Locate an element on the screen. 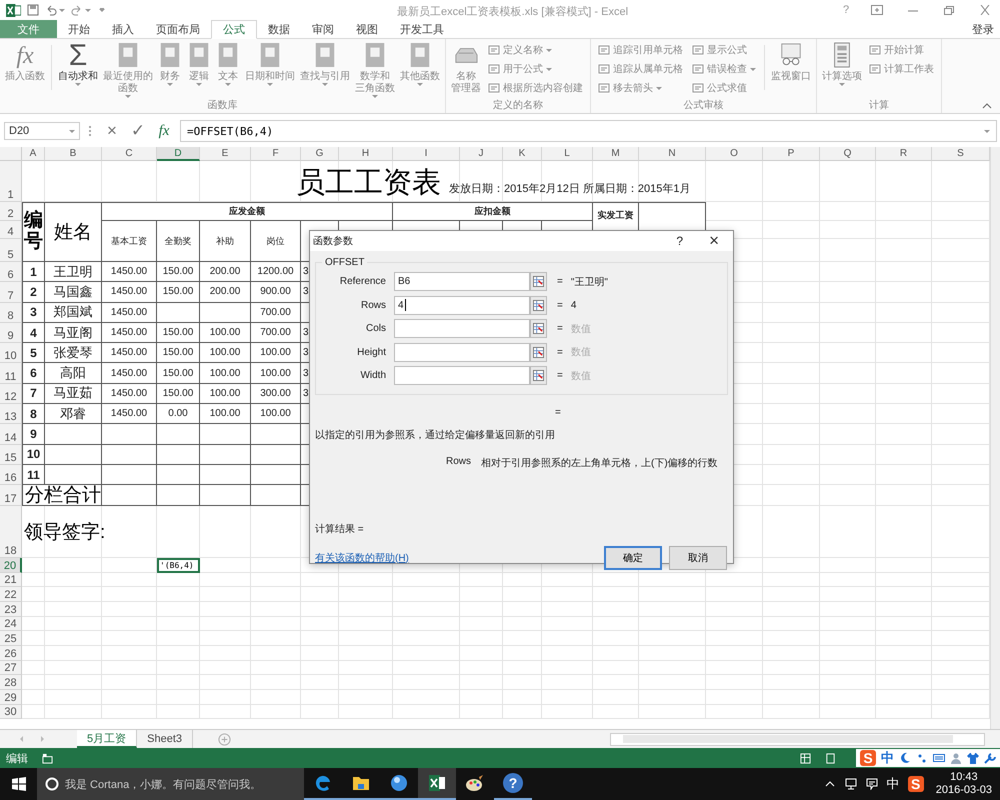 This screenshot has height=800, width=1000. row-header: 11 is located at coordinates (11, 373).